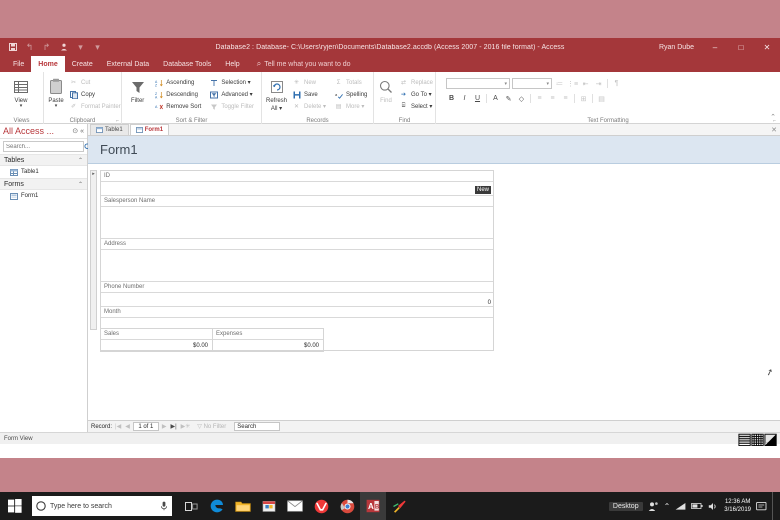  Describe the element at coordinates (625, 506) in the screenshot. I see `desktop-peek-label: Desktop` at that location.